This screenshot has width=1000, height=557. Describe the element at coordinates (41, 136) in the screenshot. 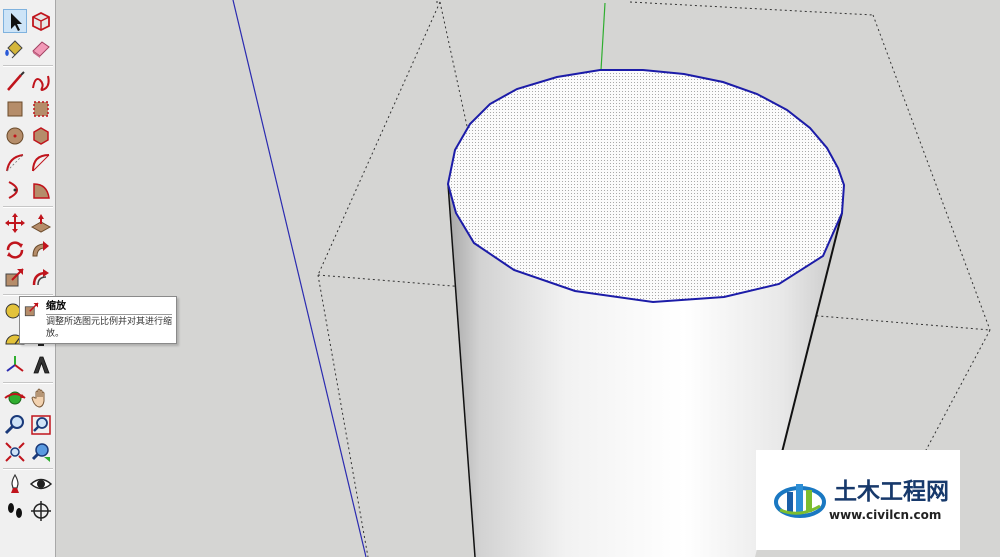

I see `polygon-icon` at that location.